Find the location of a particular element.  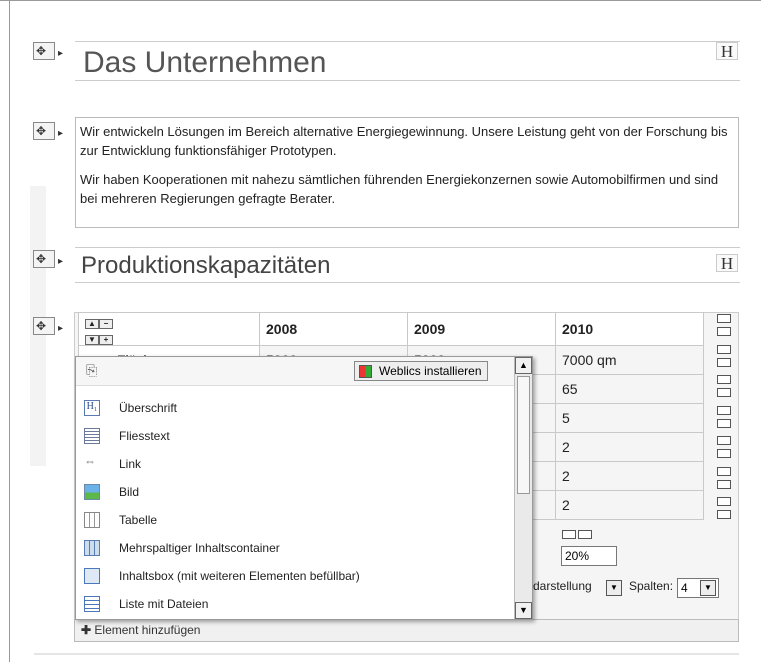

move-handle-heading2: ✥ ▸ is located at coordinates (48, 259).